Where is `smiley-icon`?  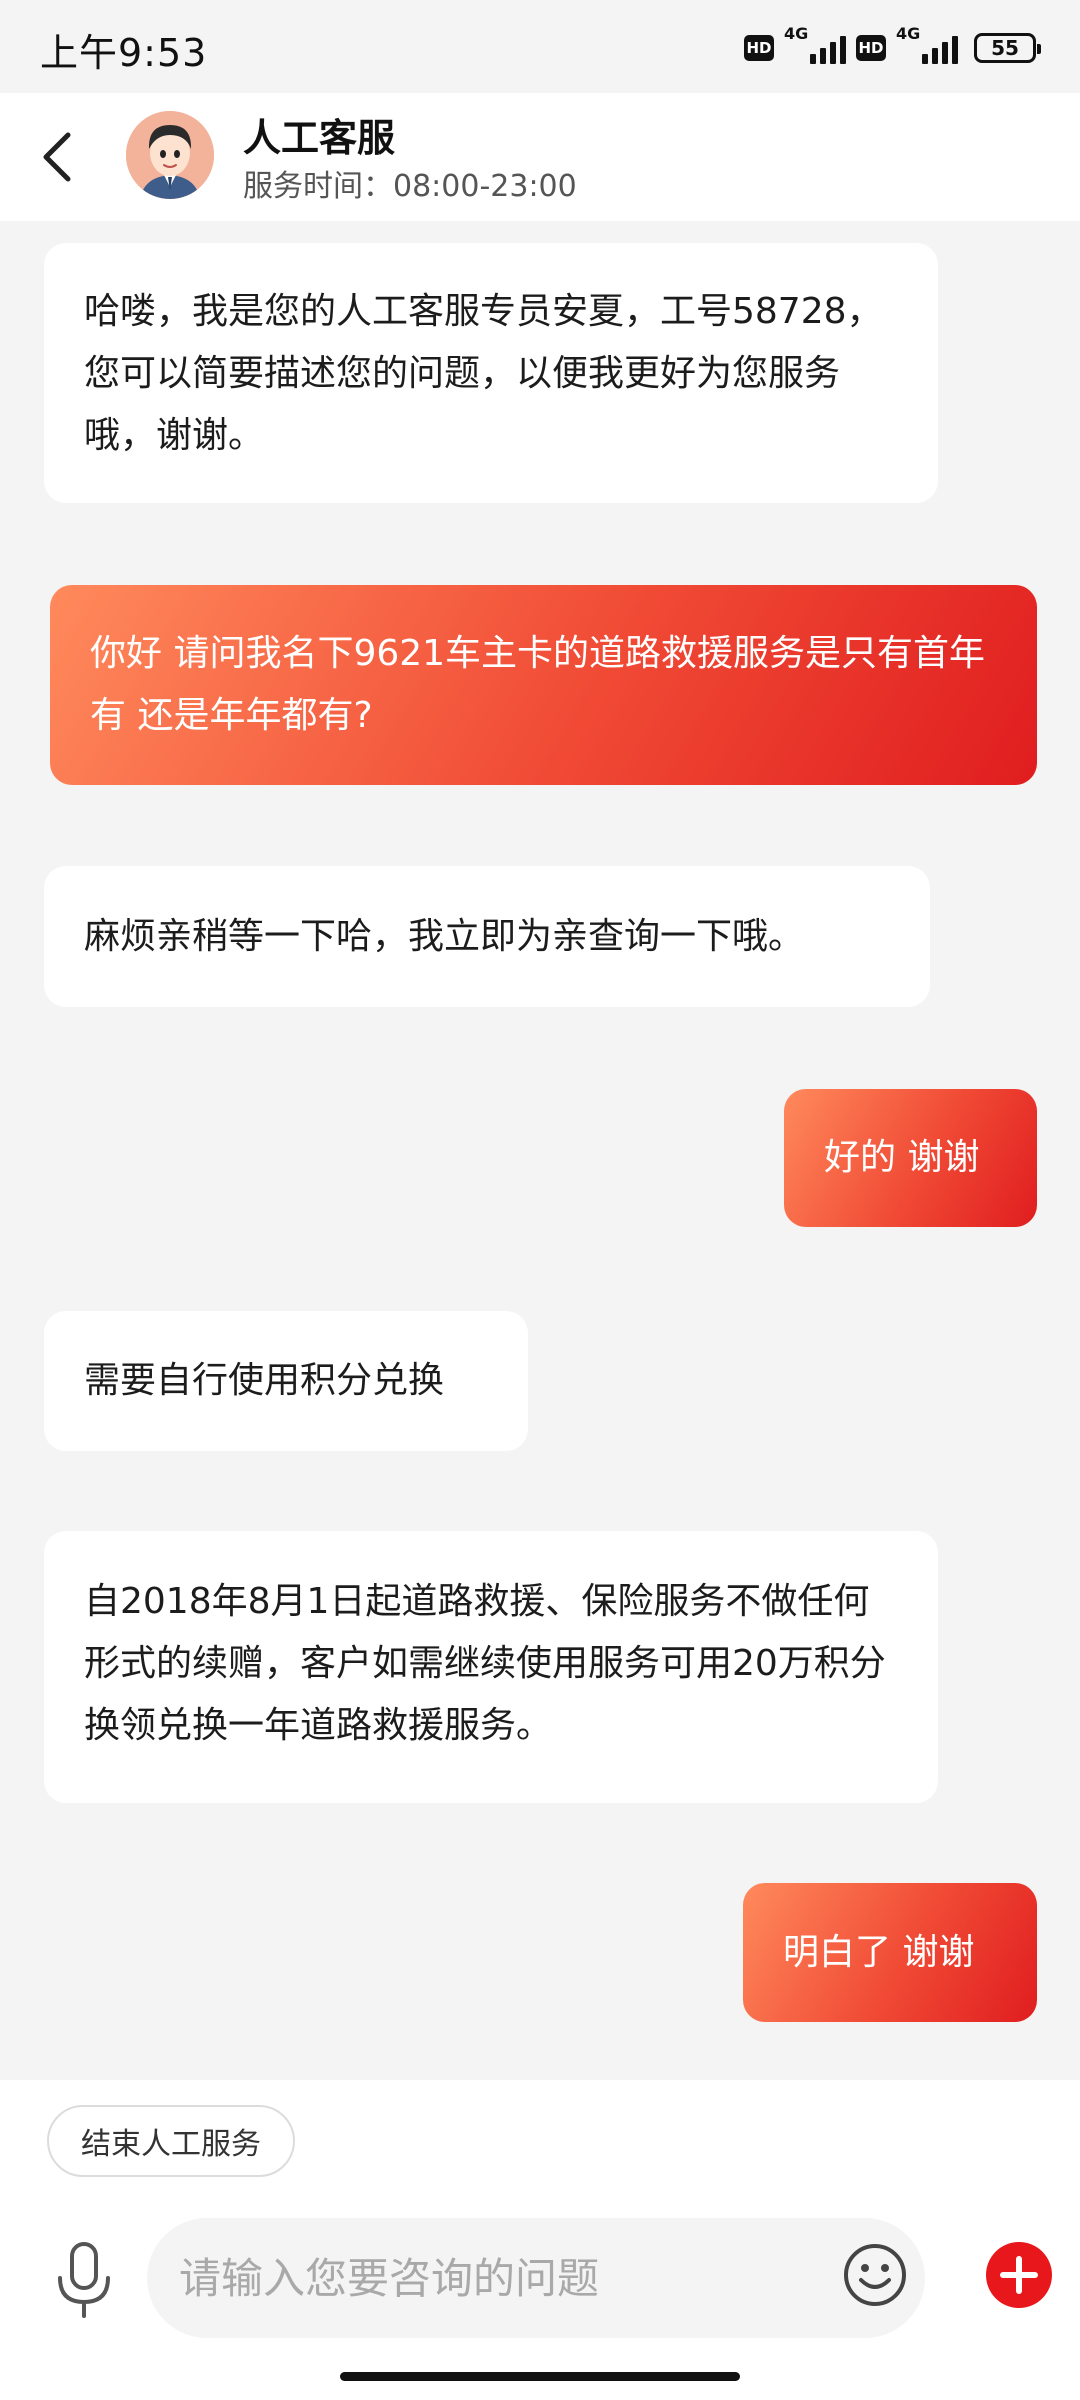
smiley-icon is located at coordinates (875, 2275).